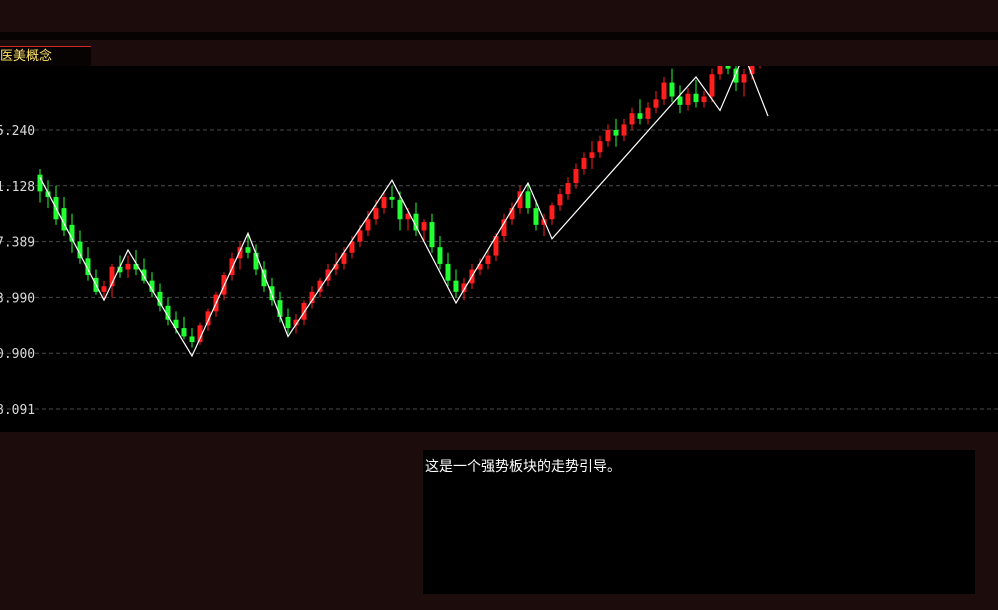  What do you see at coordinates (17, 354) in the screenshot?
I see `y-tick-label: 0.900` at bounding box center [17, 354].